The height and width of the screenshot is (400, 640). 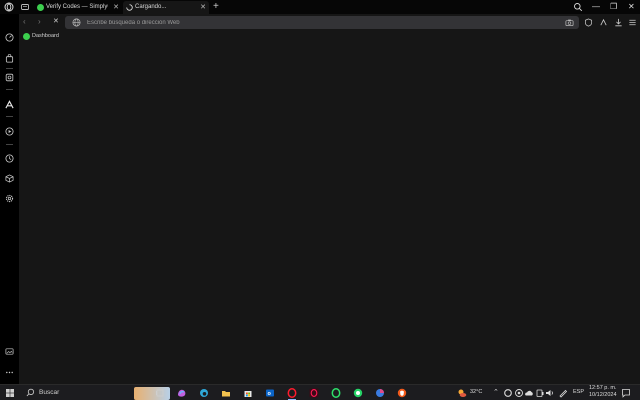 What do you see at coordinates (10, 393) in the screenshot?
I see `windows-start-icon` at bounding box center [10, 393].